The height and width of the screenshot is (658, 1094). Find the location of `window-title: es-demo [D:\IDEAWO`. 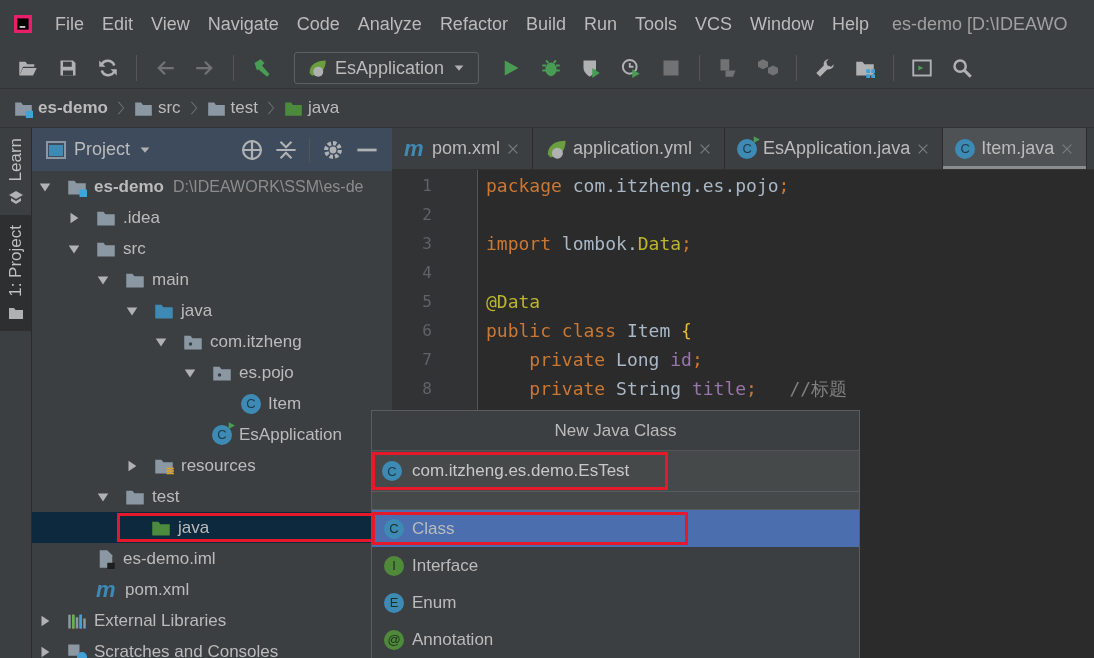

window-title: es-demo [D:\IDEAWO is located at coordinates (979, 24).